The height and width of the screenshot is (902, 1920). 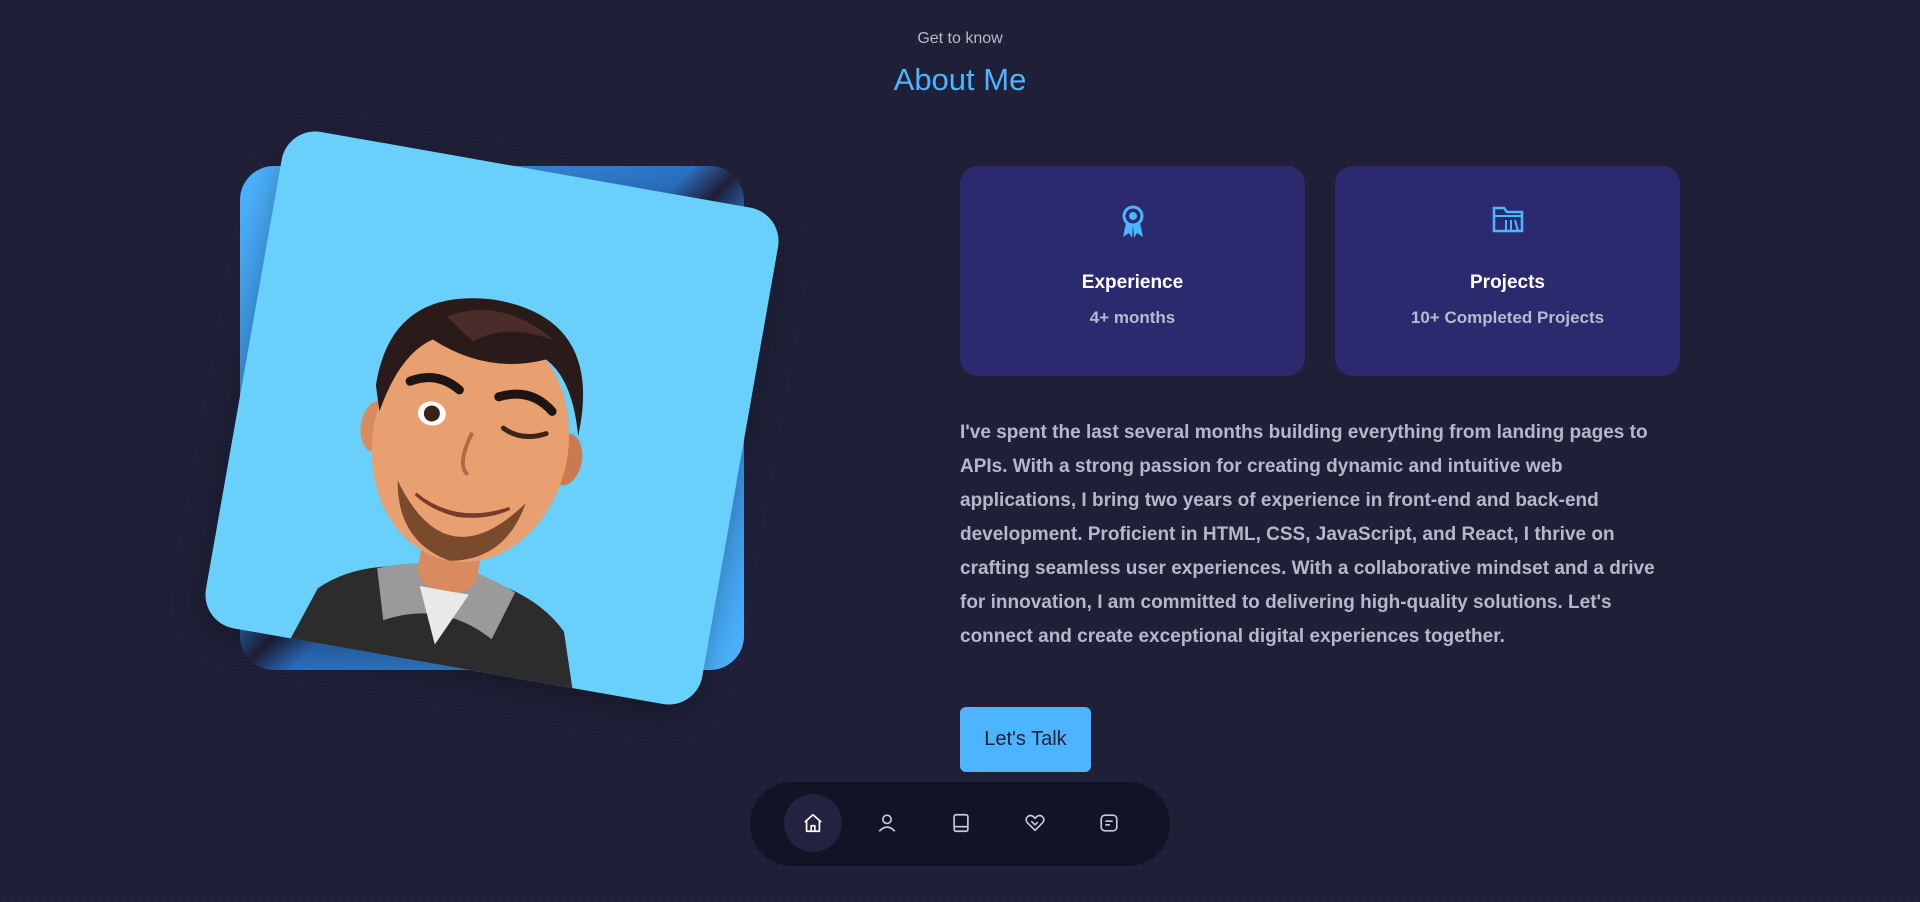 What do you see at coordinates (1132, 271) in the screenshot?
I see `experience-card: Experience 4+ months` at bounding box center [1132, 271].